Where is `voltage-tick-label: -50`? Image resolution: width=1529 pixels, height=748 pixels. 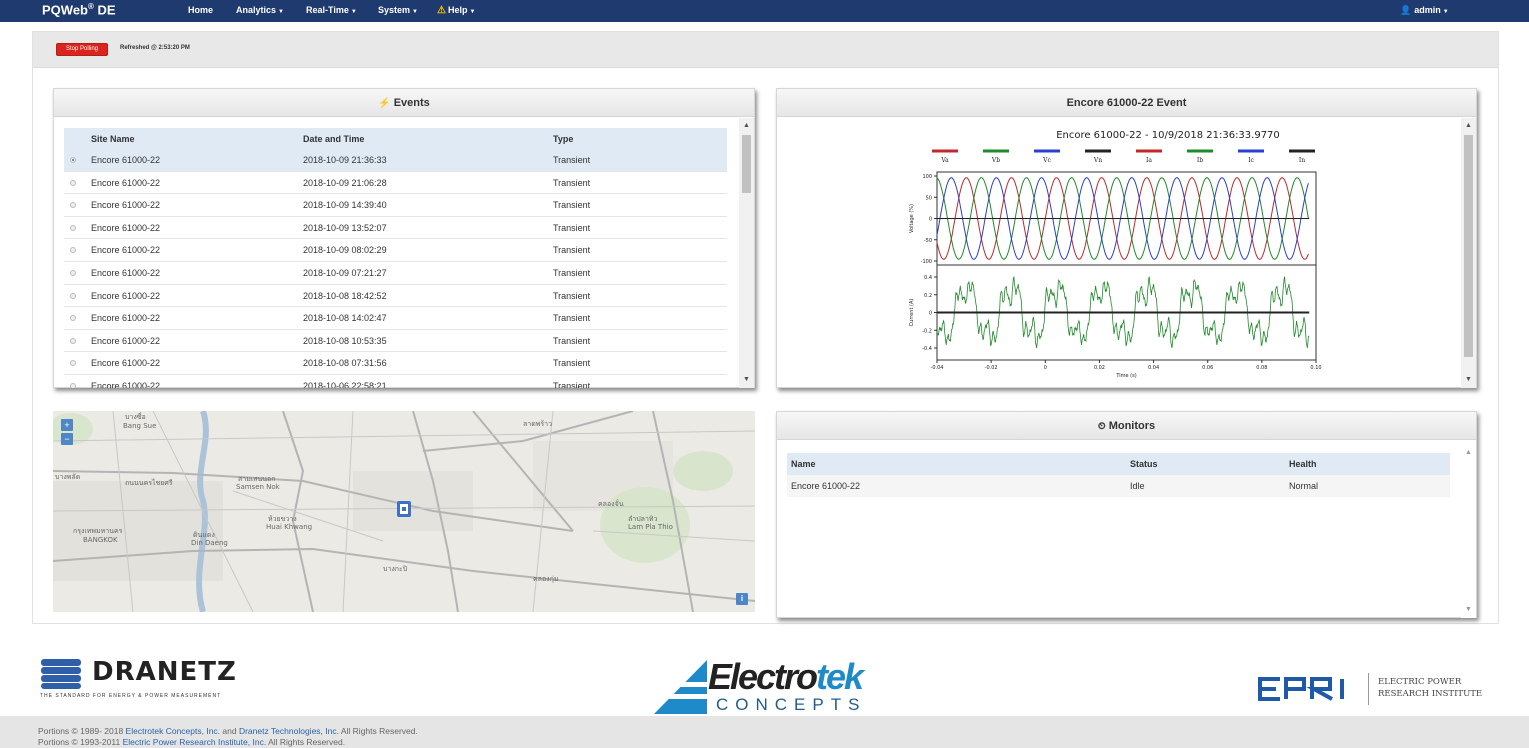 voltage-tick-label: -50 is located at coordinates (928, 241).